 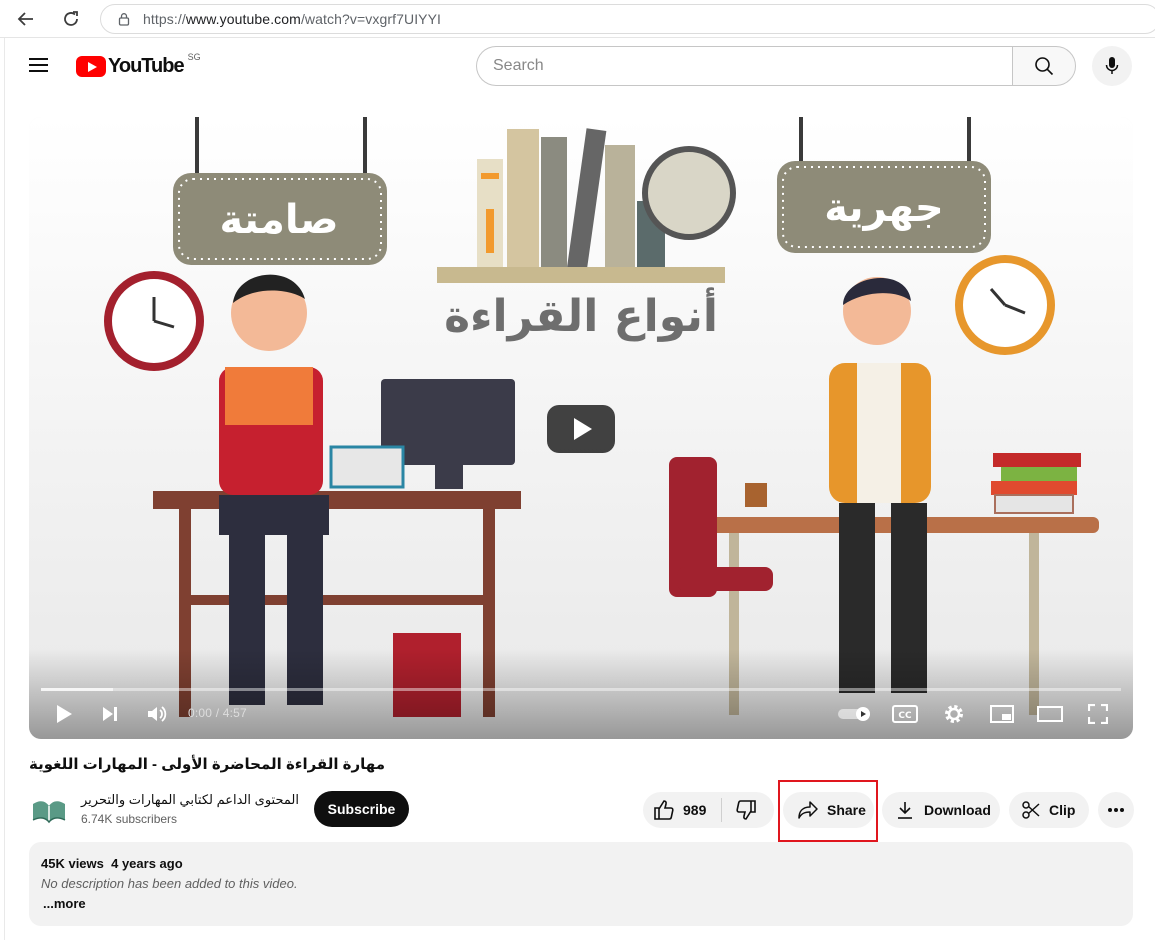 I want to click on play-button, so click(x=64, y=714).